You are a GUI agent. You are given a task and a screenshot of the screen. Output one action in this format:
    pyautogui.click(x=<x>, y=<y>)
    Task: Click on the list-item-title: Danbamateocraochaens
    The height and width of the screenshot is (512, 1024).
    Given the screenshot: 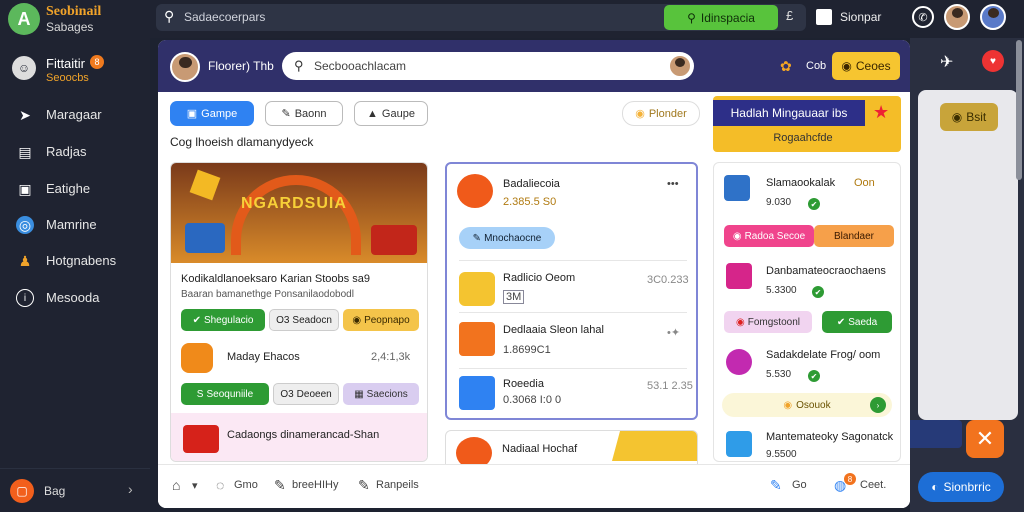 What is the action you would take?
    pyautogui.click(x=826, y=271)
    